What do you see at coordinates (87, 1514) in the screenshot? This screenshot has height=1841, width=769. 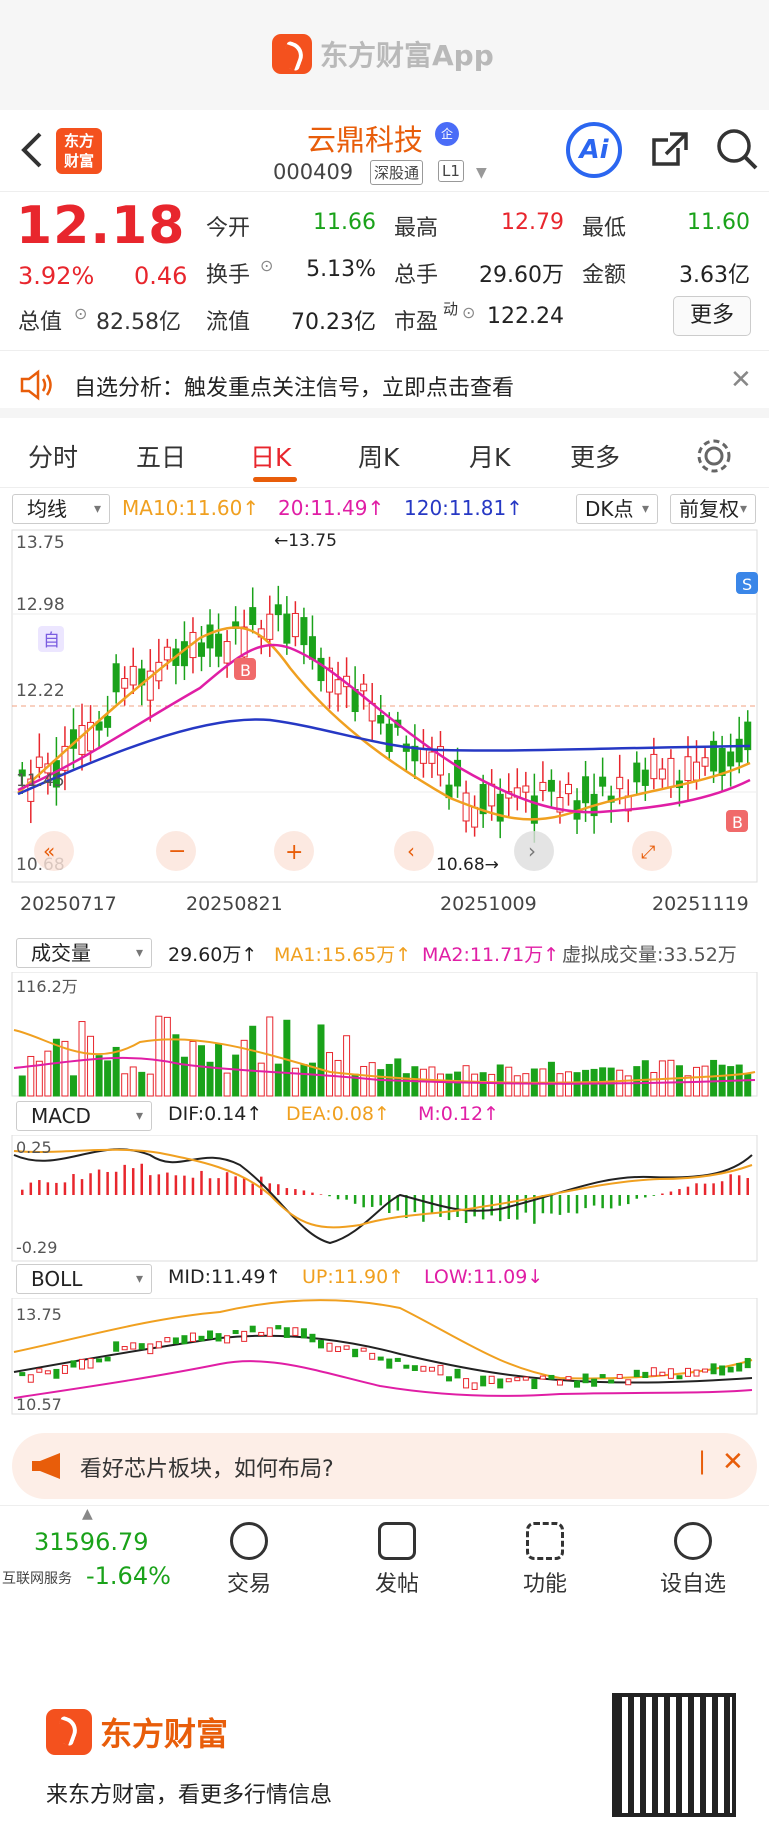 I see `caret-up-icon: ▲` at bounding box center [87, 1514].